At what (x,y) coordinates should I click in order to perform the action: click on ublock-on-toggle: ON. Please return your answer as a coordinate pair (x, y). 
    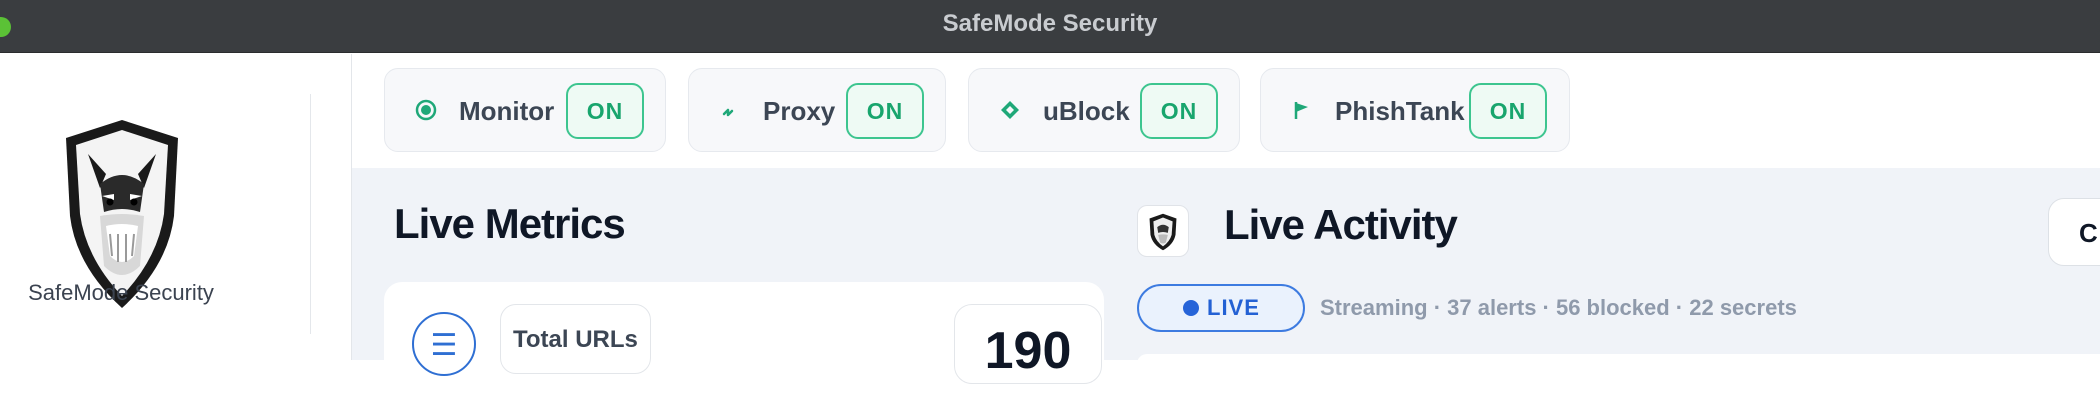
    Looking at the image, I should click on (1179, 111).